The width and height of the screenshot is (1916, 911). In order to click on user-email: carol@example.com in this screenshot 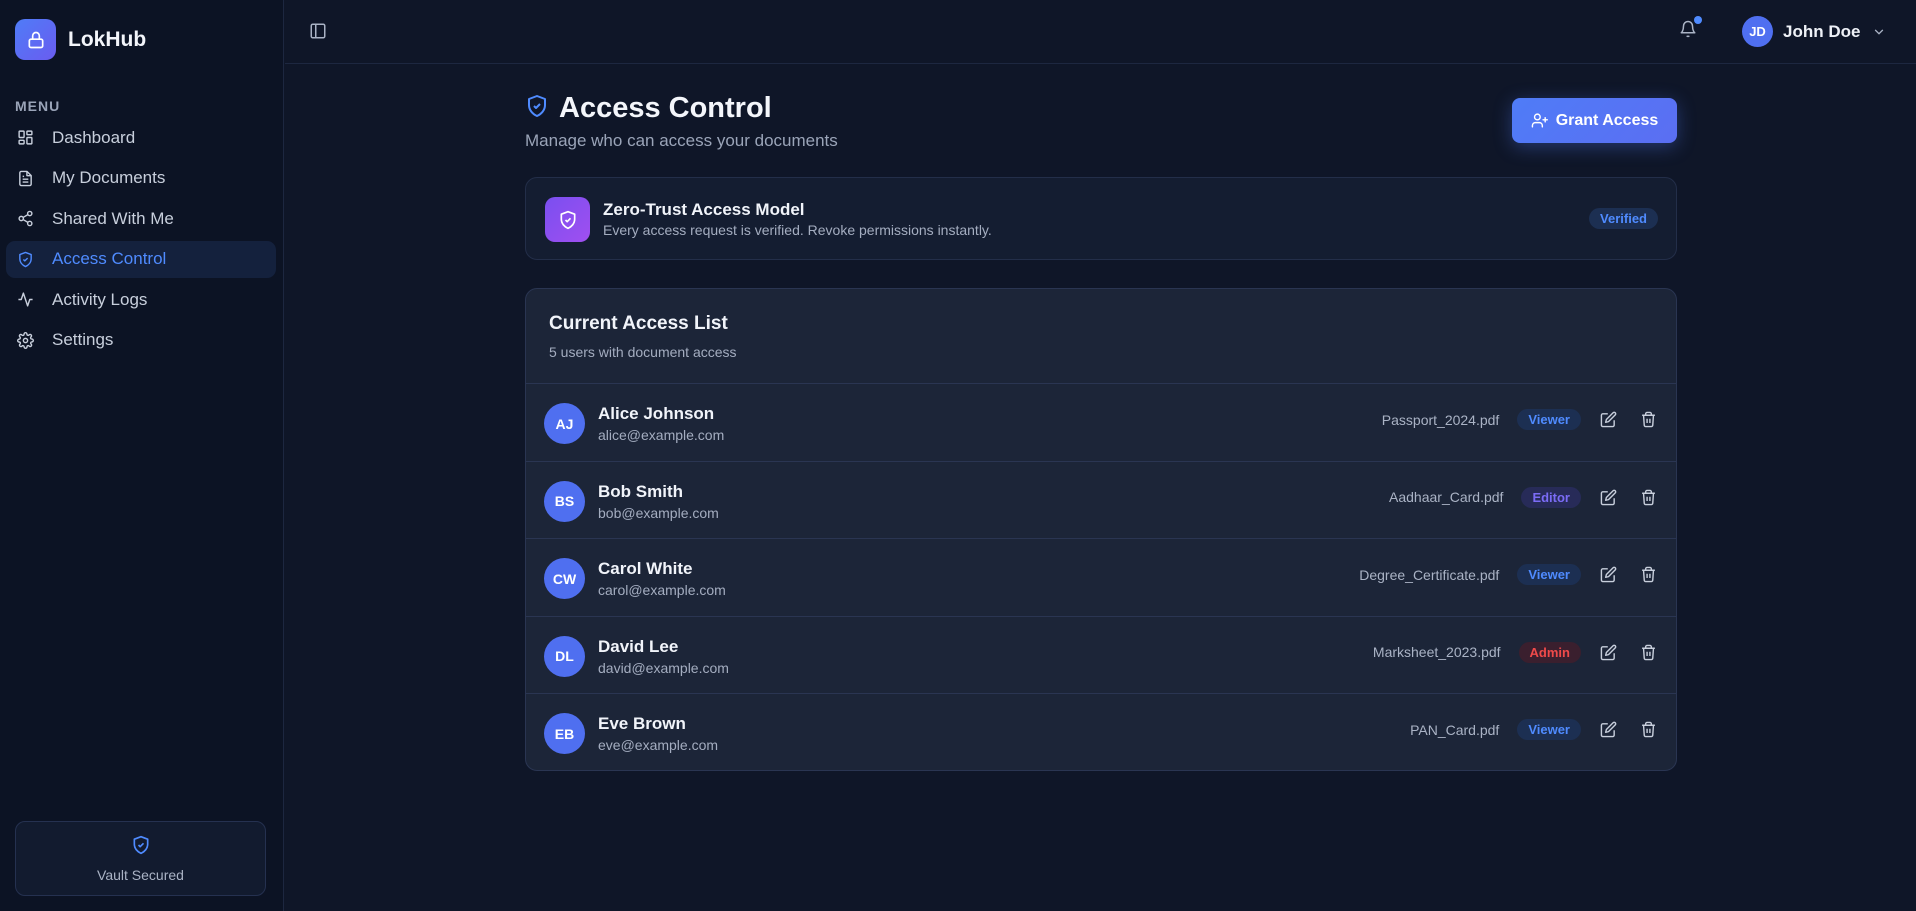, I will do `click(662, 590)`.